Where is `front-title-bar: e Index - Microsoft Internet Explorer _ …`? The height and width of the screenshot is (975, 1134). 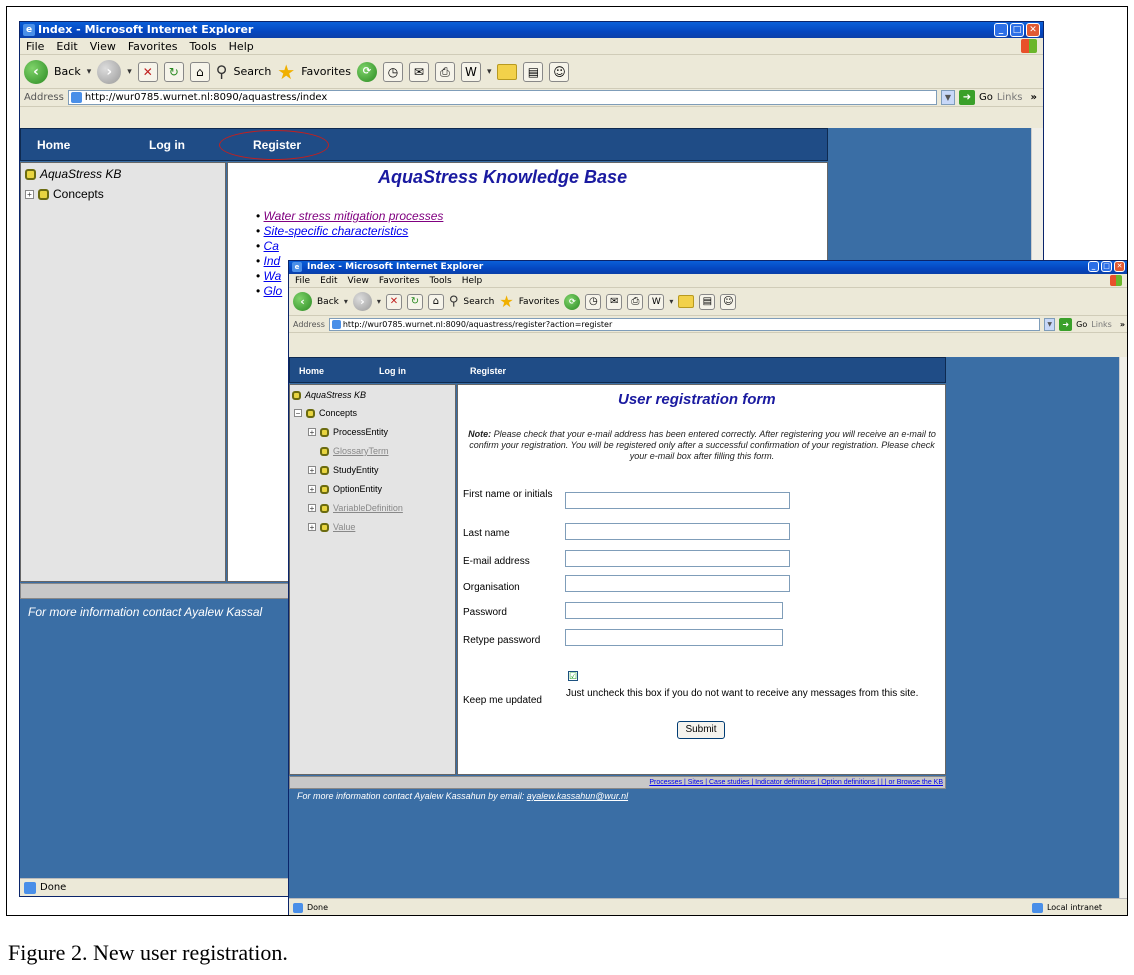 front-title-bar: e Index - Microsoft Internet Explorer _ … is located at coordinates (708, 267).